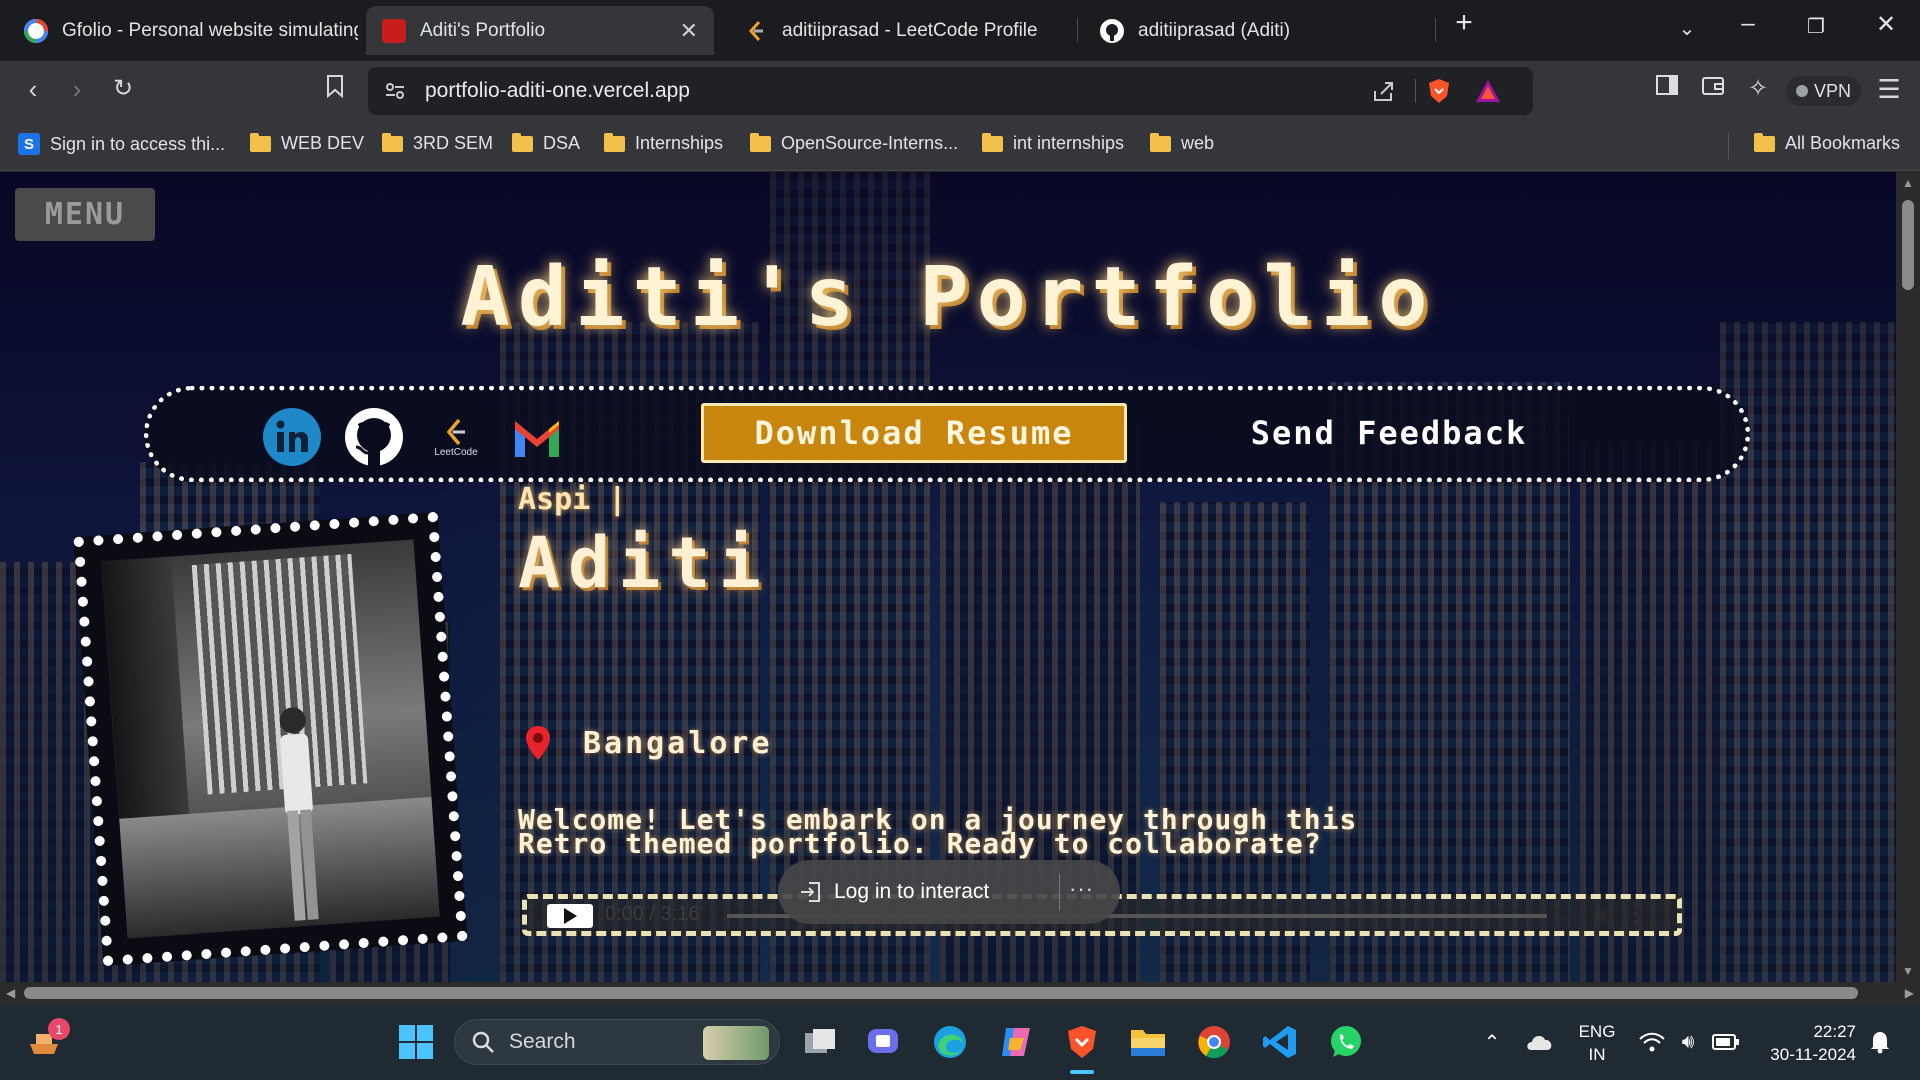 This screenshot has height=1080, width=1920. What do you see at coordinates (1540, 1042) in the screenshot?
I see `onedrive-icon` at bounding box center [1540, 1042].